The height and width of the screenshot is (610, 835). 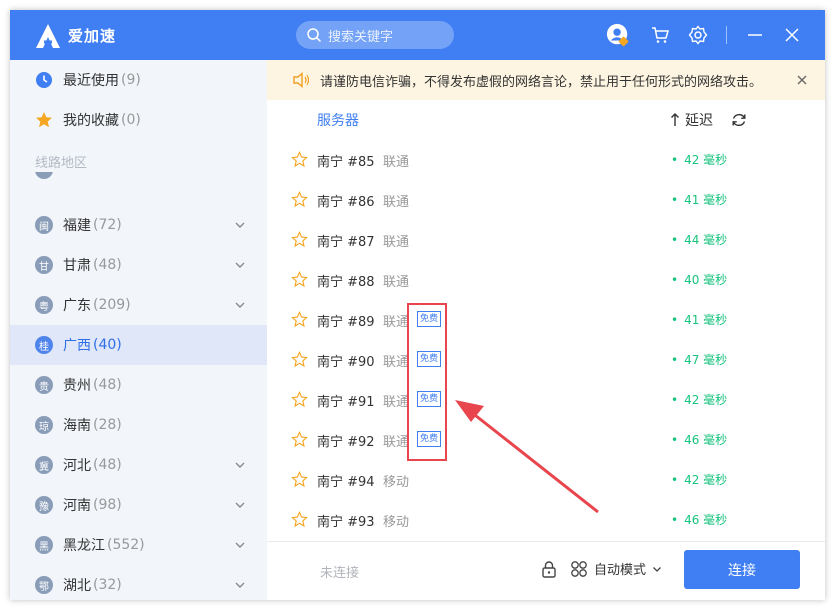 I want to click on latency-label: 延迟, so click(x=699, y=121).